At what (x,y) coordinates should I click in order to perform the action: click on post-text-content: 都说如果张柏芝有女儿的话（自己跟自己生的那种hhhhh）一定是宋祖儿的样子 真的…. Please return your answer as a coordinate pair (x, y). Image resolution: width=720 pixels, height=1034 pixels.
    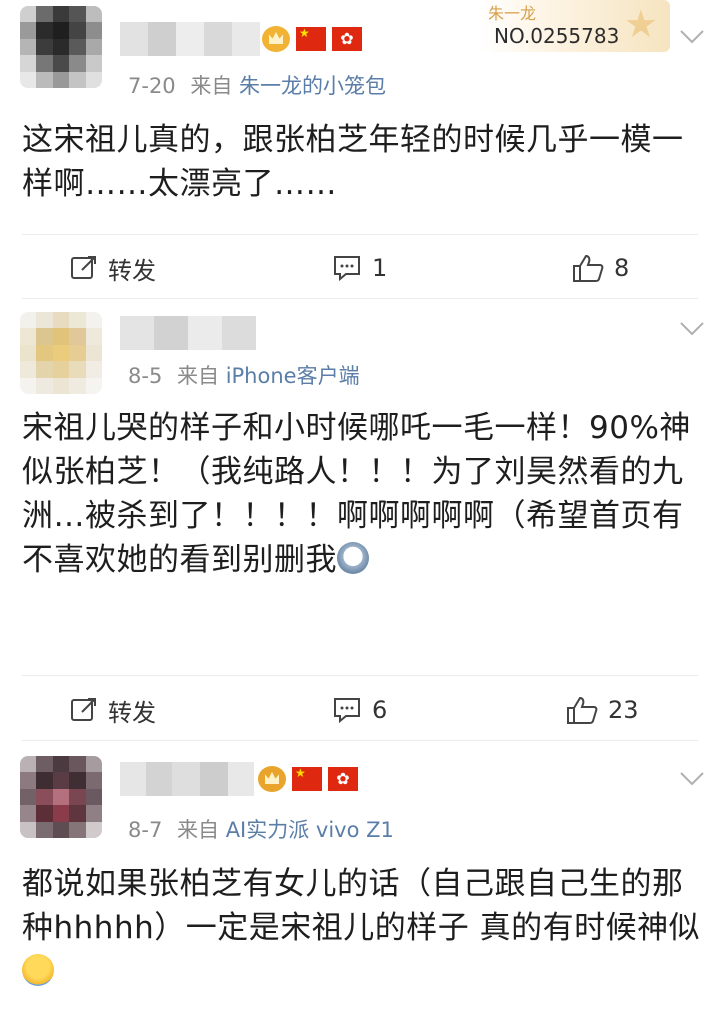
    Looking at the image, I should click on (361, 906).